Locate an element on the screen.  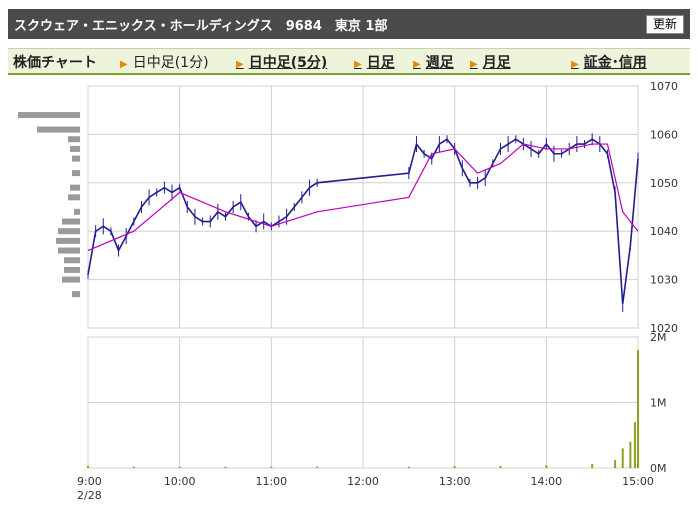
nav-item-daily: ▶ 日足 is located at coordinates (374, 62).